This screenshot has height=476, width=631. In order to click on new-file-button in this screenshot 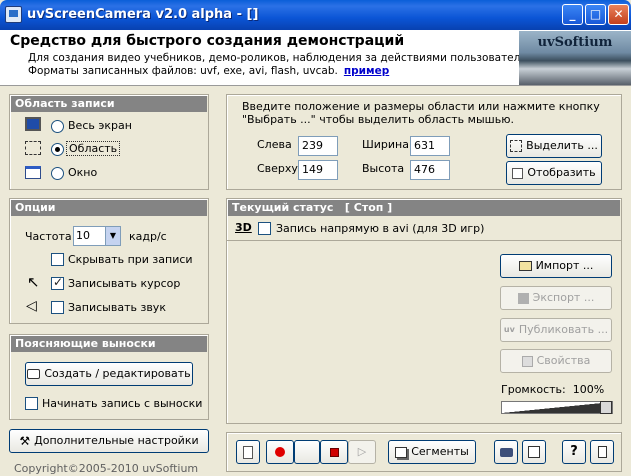, I will do `click(248, 452)`.